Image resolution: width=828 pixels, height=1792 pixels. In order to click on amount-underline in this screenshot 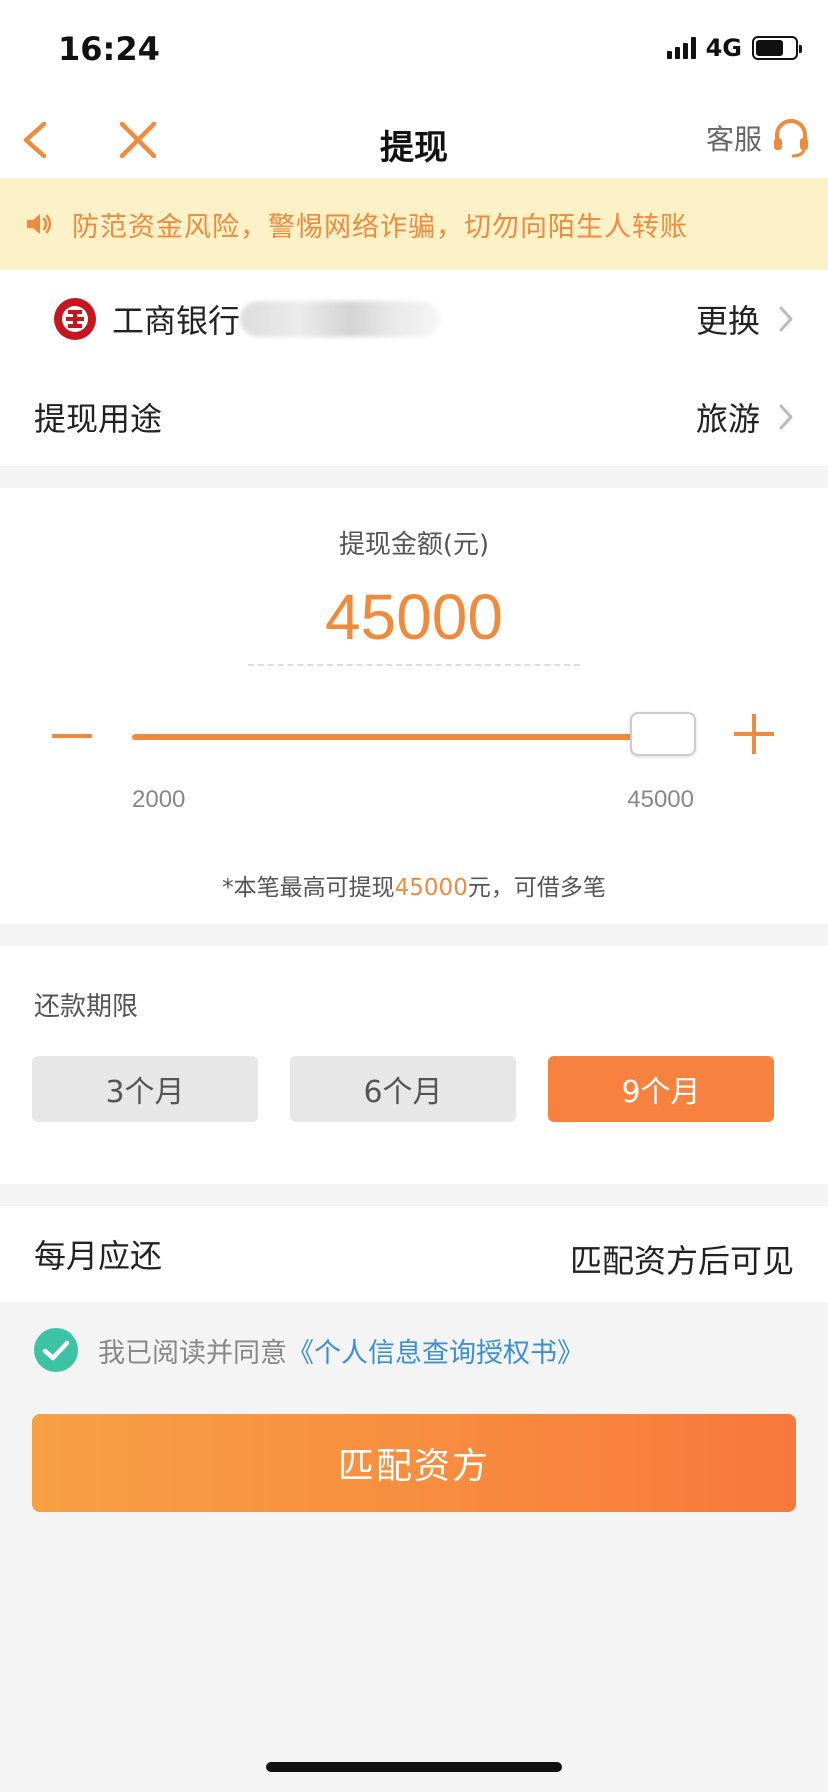, I will do `click(414, 665)`.